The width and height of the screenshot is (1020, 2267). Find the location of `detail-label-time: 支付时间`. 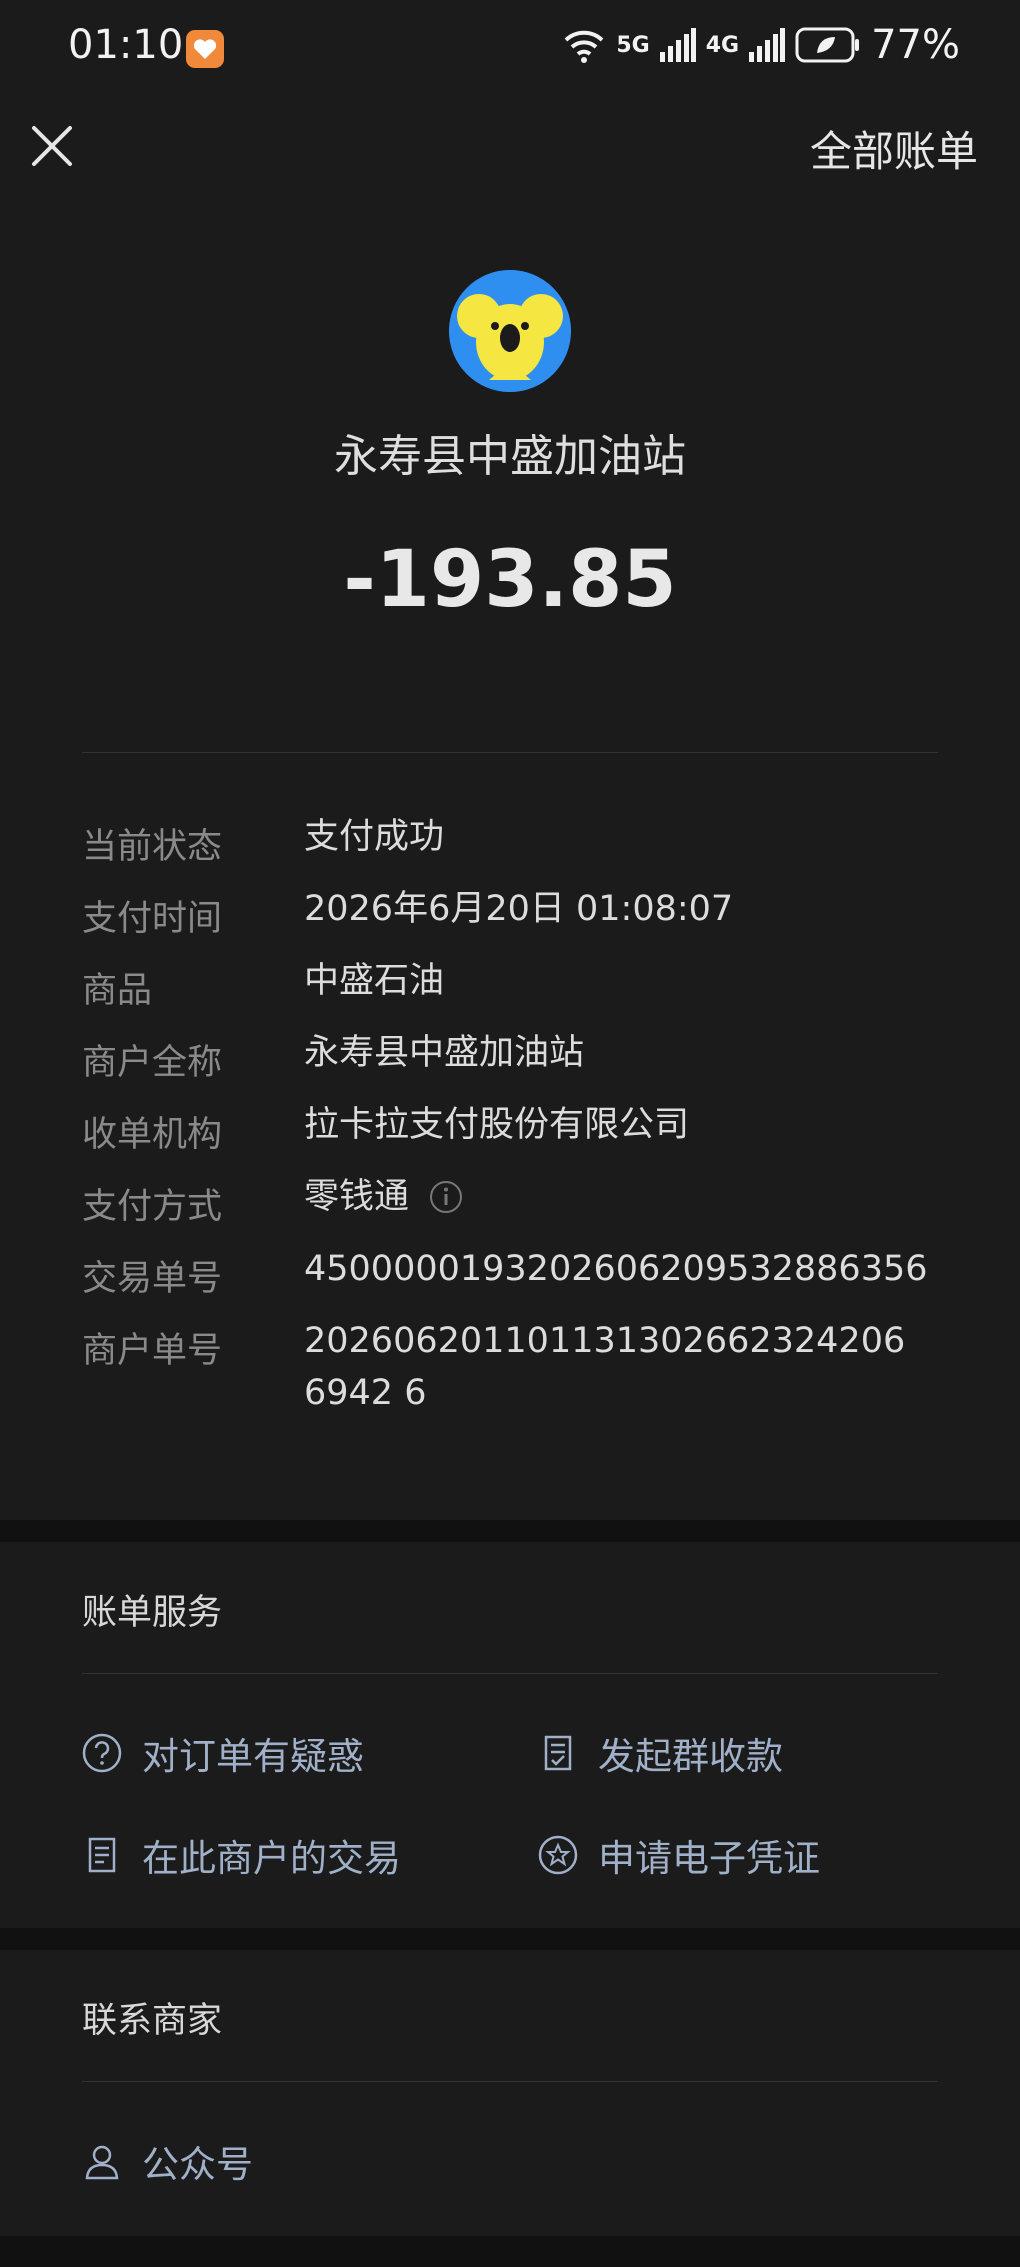

detail-label-time: 支付时间 is located at coordinates (152, 919).